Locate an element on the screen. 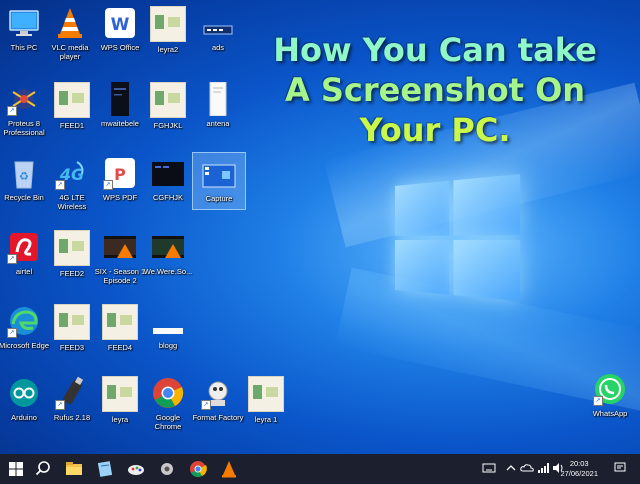  notepad-icon is located at coordinates (105, 469).